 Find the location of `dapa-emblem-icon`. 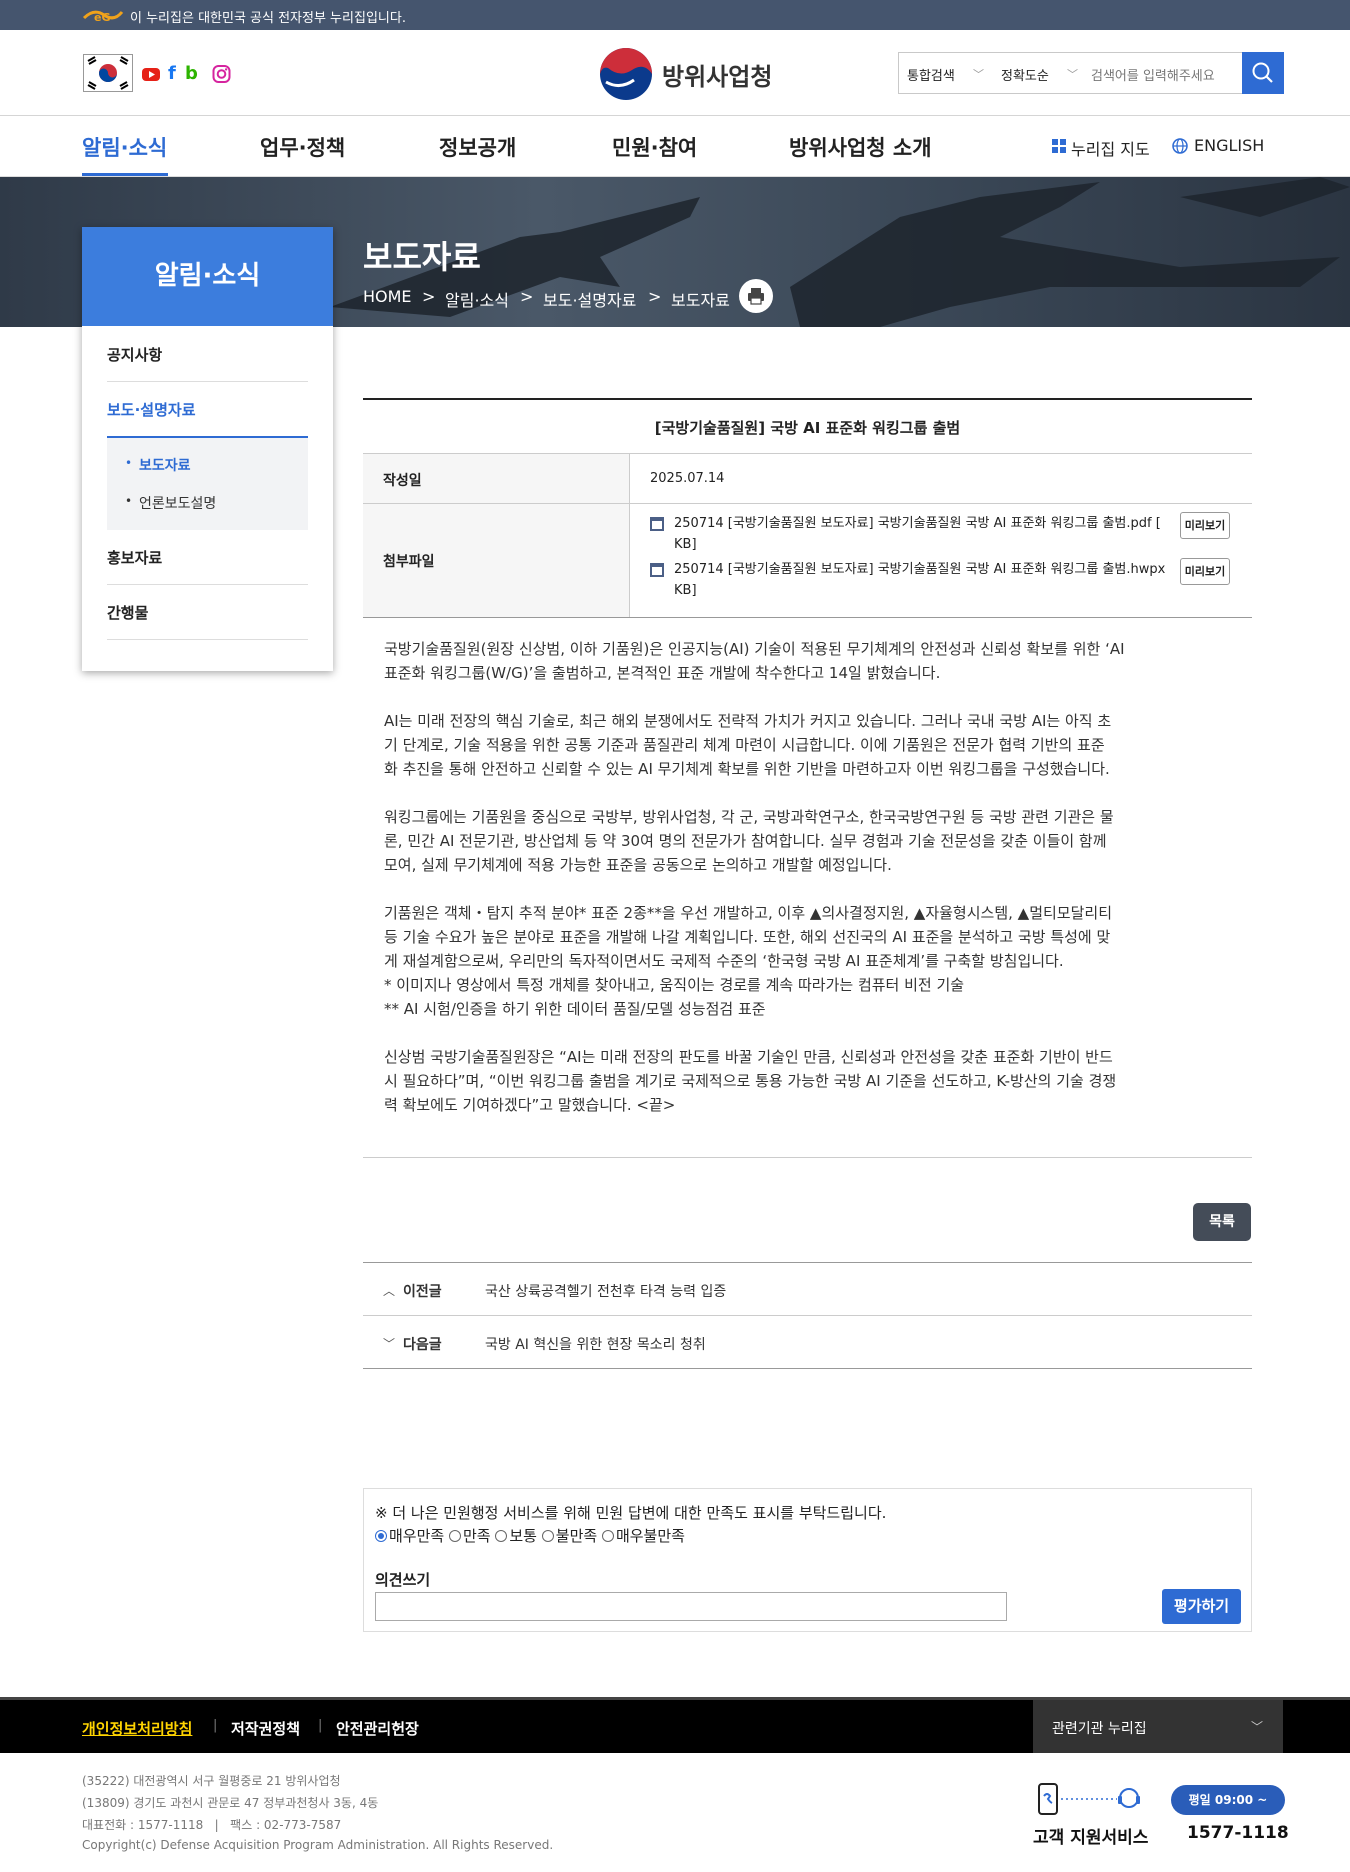

dapa-emblem-icon is located at coordinates (626, 74).